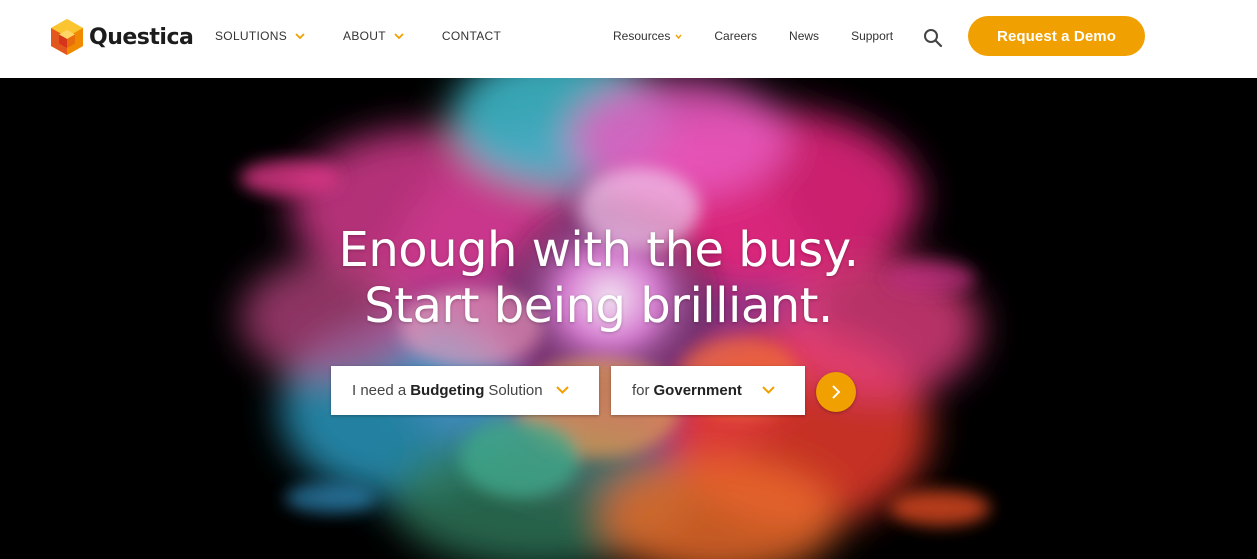 Image resolution: width=1257 pixels, height=559 pixels. I want to click on hero-headline-line2: Start being brilliant., so click(598, 306).